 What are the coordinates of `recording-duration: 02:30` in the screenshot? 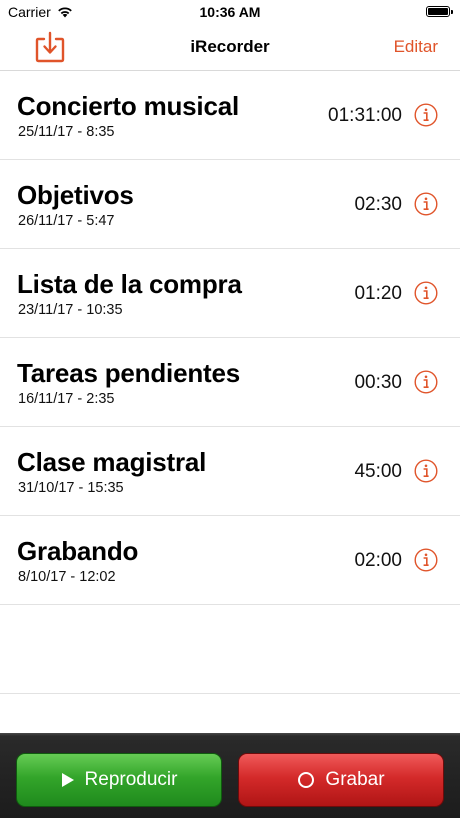 It's located at (378, 204).